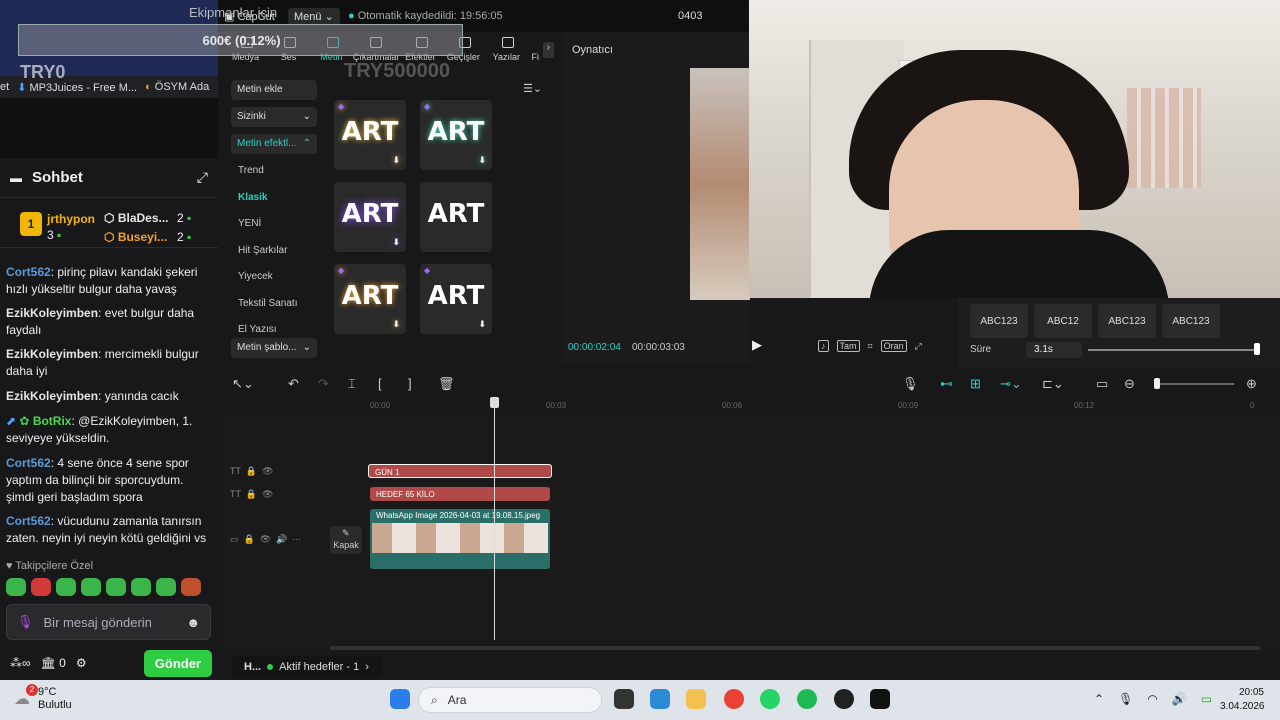  I want to click on preview-axis-icon: ⊏⌄, so click(1053, 384).